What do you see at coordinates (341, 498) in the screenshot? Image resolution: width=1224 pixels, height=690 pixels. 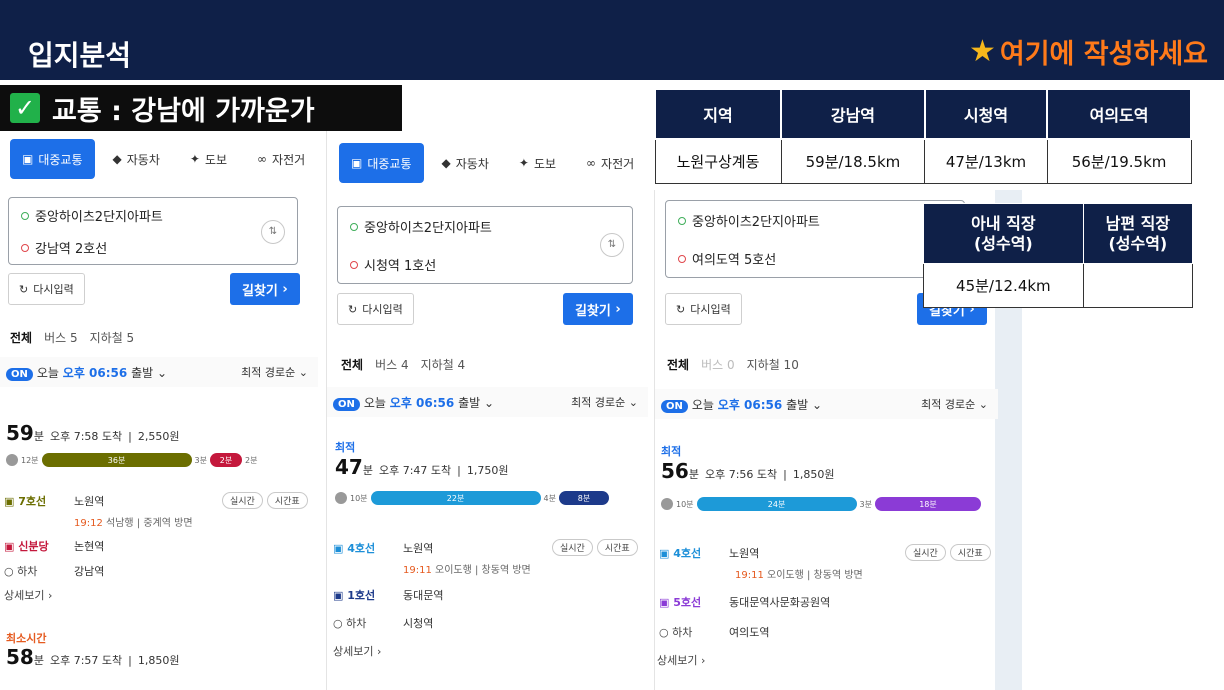 I see `walk-icon` at bounding box center [341, 498].